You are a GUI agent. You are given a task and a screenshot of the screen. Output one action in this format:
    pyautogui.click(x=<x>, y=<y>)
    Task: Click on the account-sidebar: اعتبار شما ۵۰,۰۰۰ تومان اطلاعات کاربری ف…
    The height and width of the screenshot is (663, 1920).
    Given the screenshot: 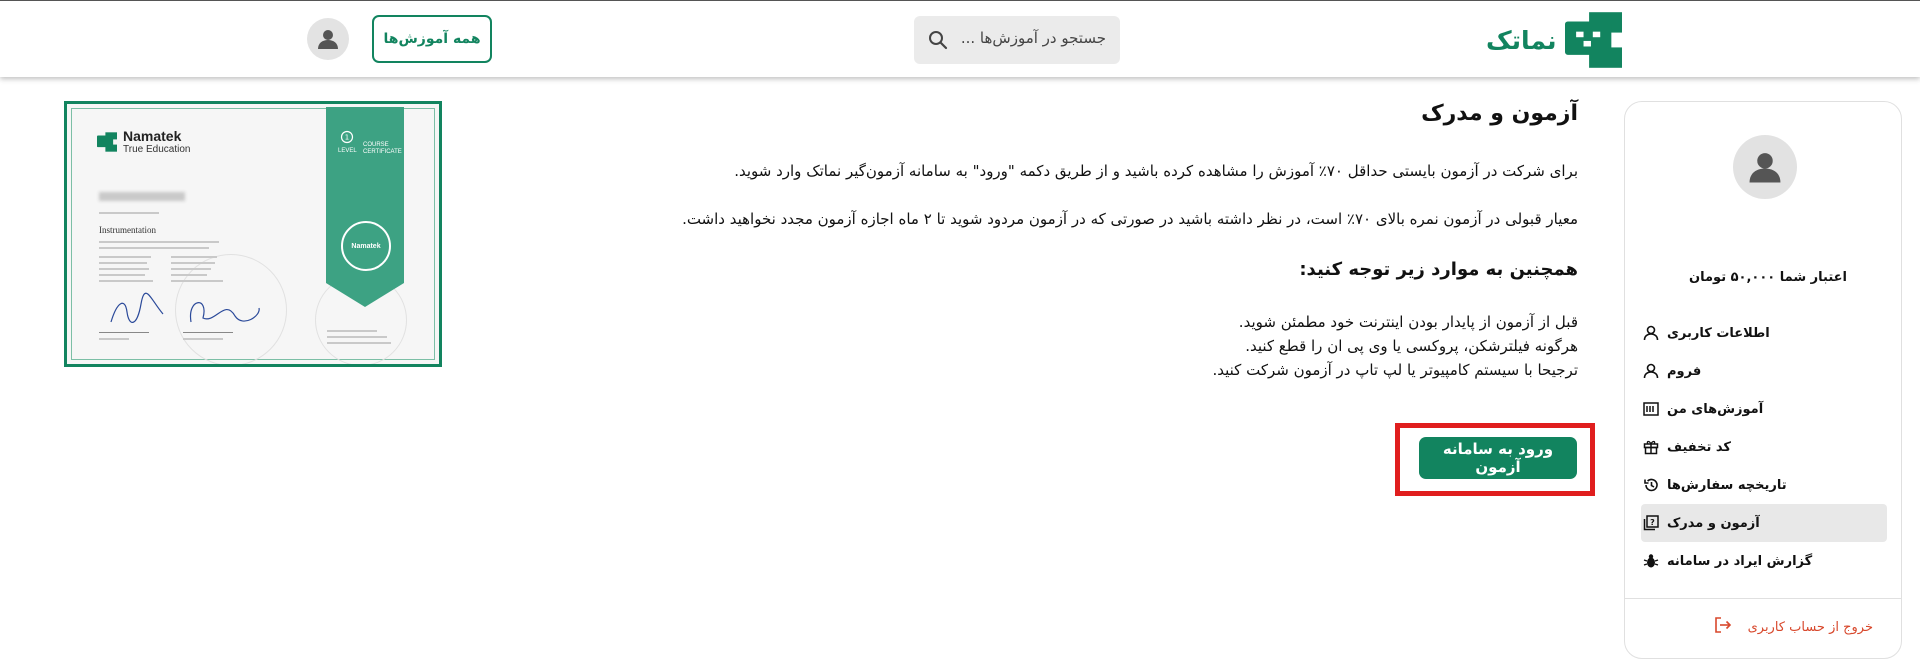 What is the action you would take?
    pyautogui.click(x=1763, y=380)
    